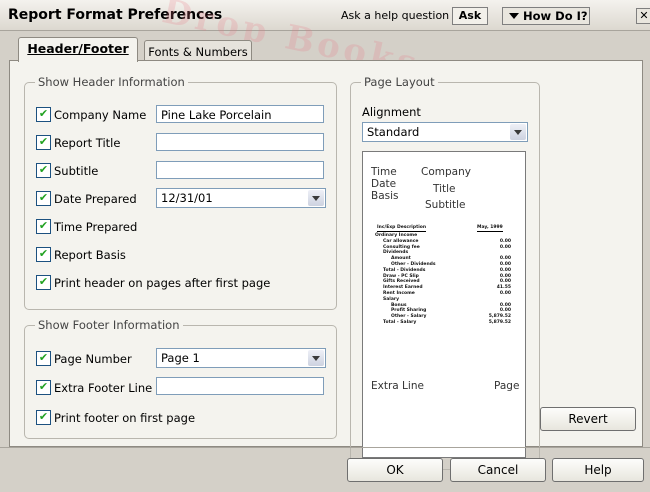 The height and width of the screenshot is (492, 650). What do you see at coordinates (187, 198) in the screenshot?
I see `date-prepared-value: 12/31/01` at bounding box center [187, 198].